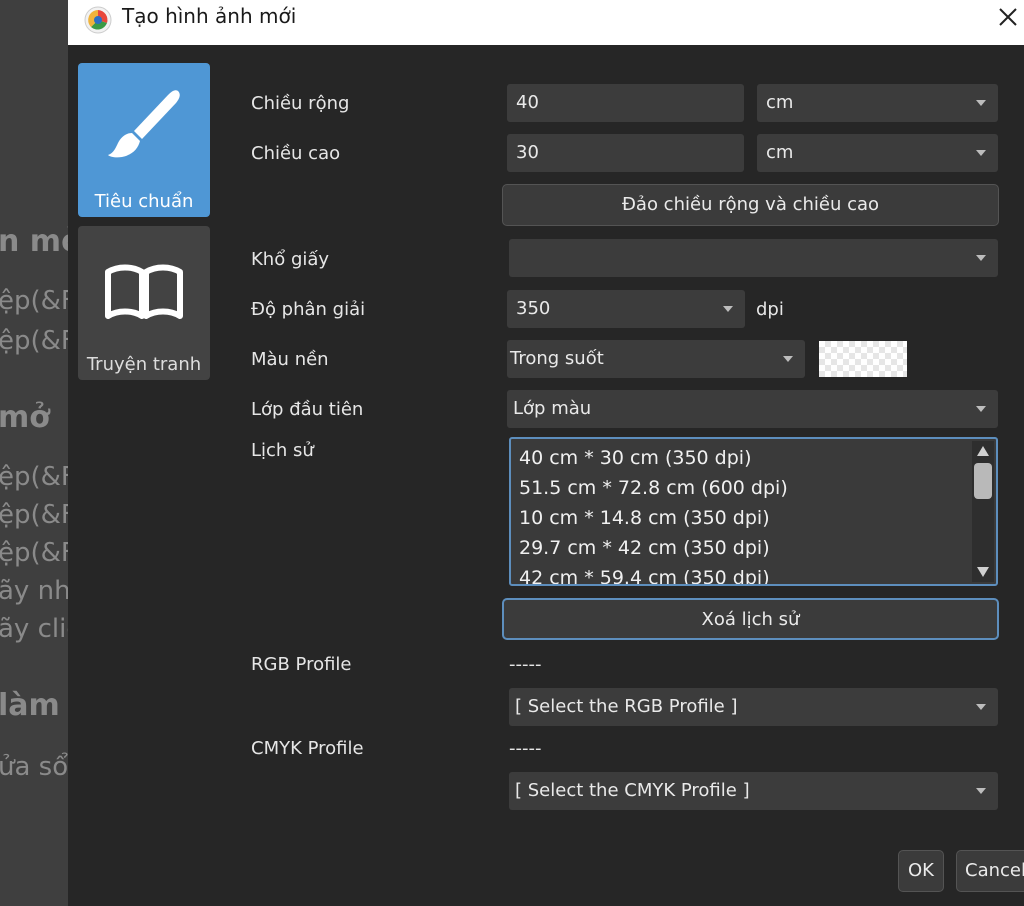 This screenshot has width=1024, height=906. What do you see at coordinates (983, 481) in the screenshot?
I see `scrollbar-thumb` at bounding box center [983, 481].